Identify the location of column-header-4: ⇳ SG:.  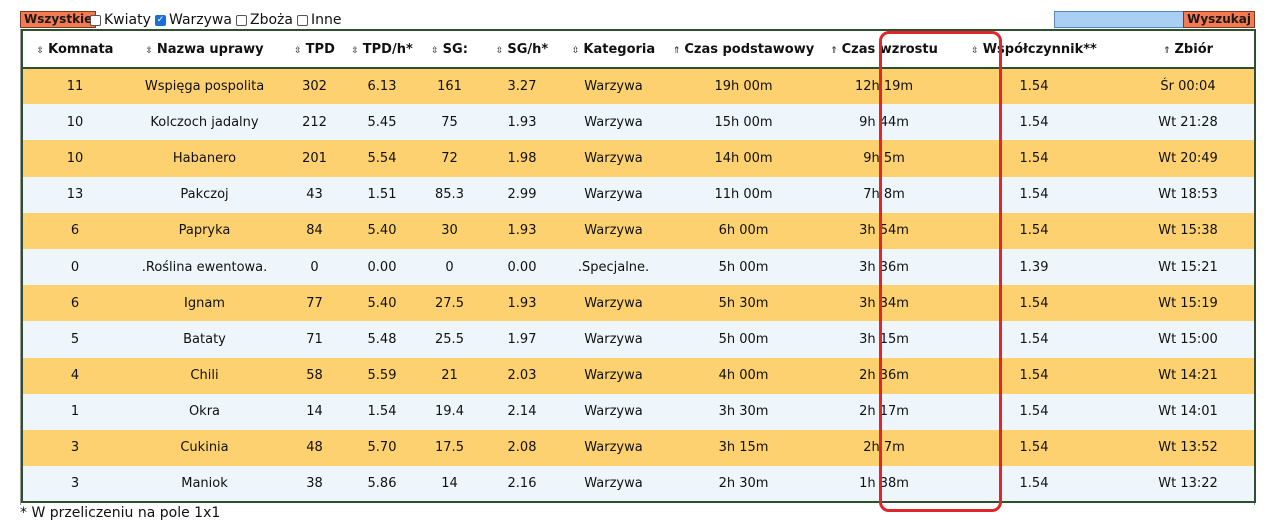
(449, 49).